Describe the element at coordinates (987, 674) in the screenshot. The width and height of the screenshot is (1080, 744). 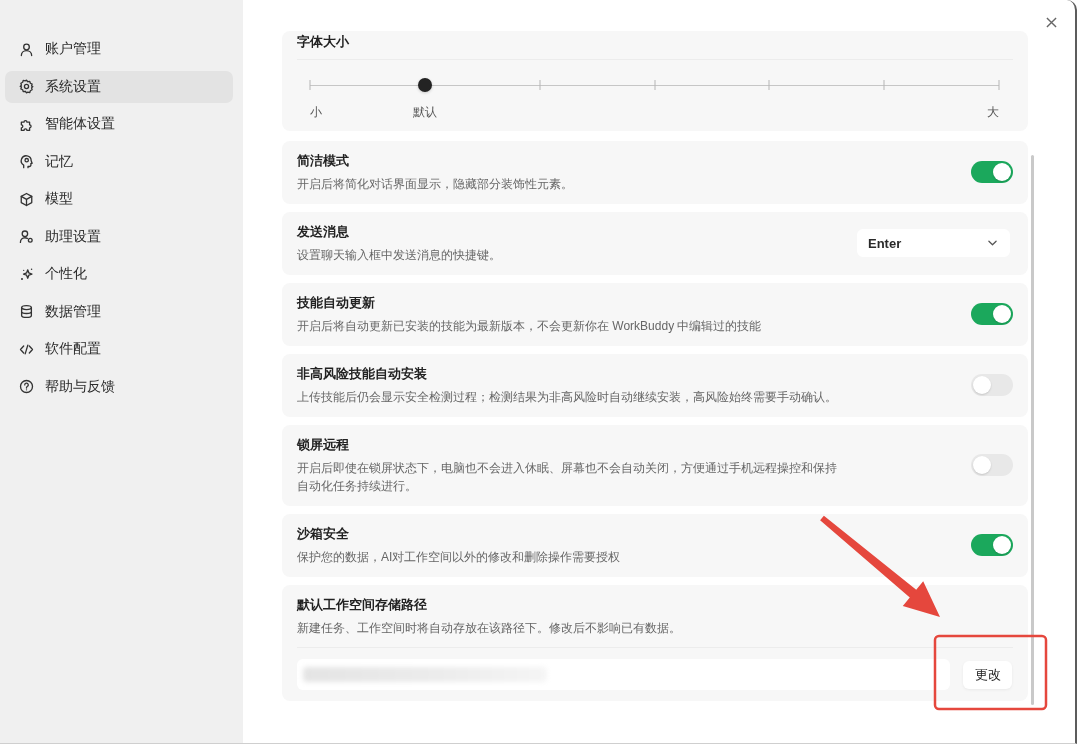
I see `change-button: 更改` at that location.